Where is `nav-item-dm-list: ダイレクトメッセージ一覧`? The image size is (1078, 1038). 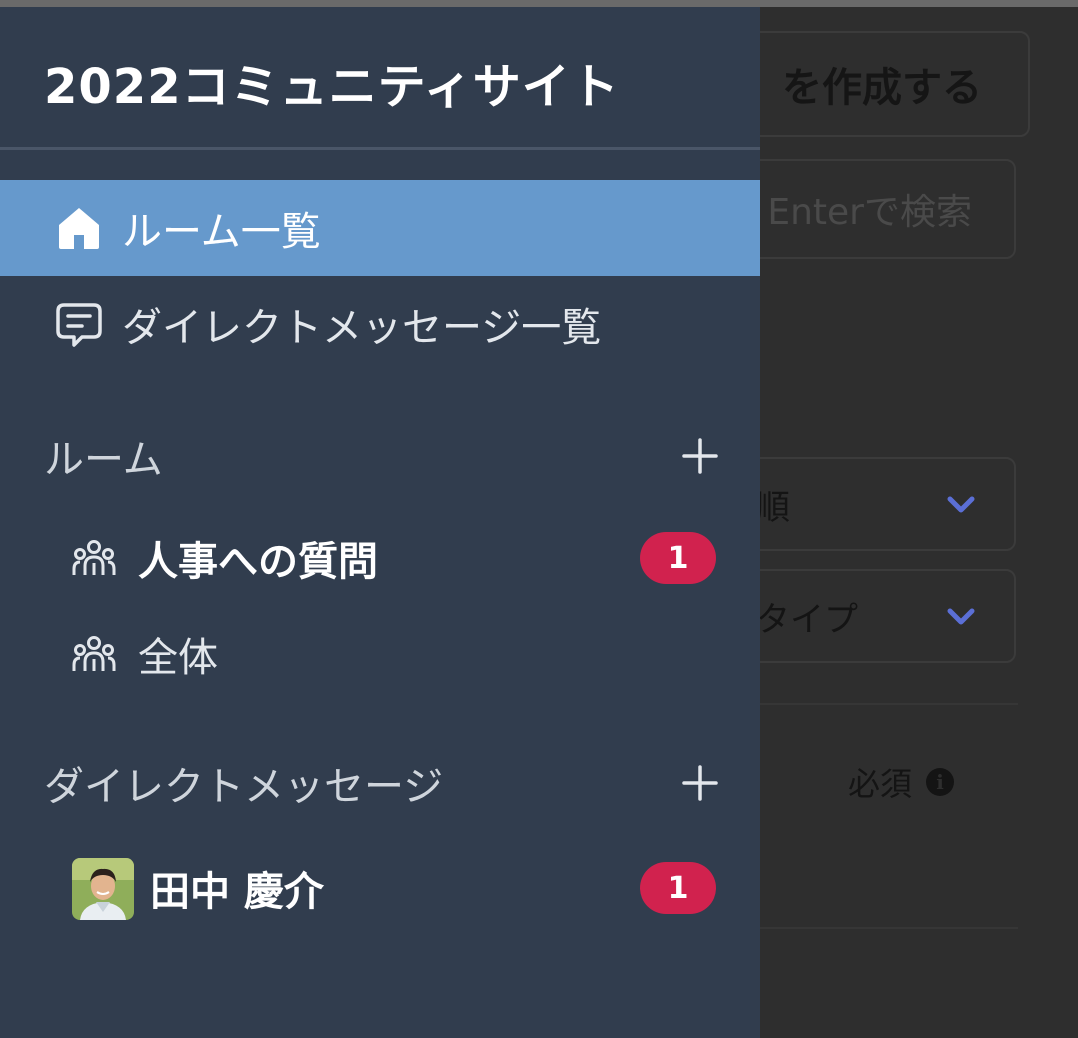 nav-item-dm-list: ダイレクトメッセージ一覧 is located at coordinates (380, 324).